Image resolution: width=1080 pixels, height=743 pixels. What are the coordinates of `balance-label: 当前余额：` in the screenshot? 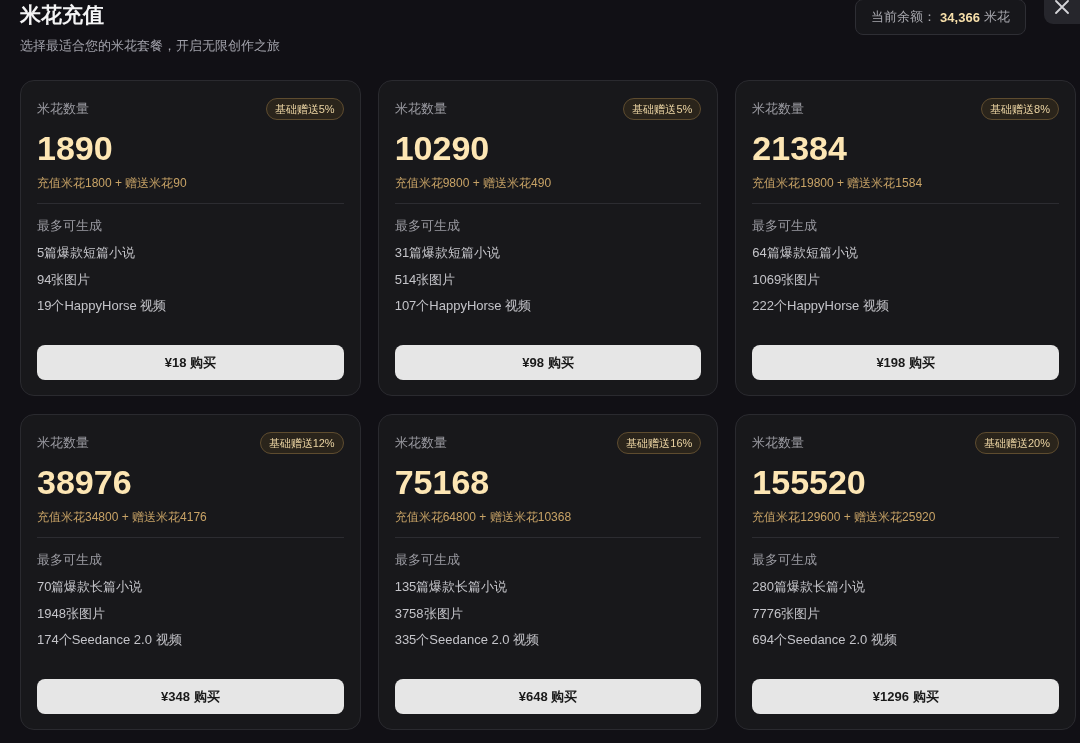 It's located at (904, 17).